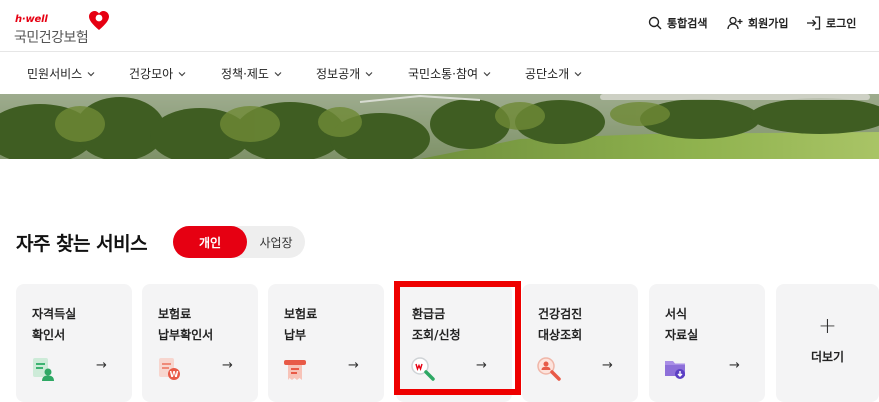  Describe the element at coordinates (580, 343) in the screenshot. I see `service-card-checkup: 건강검진 대상조회 →` at that location.